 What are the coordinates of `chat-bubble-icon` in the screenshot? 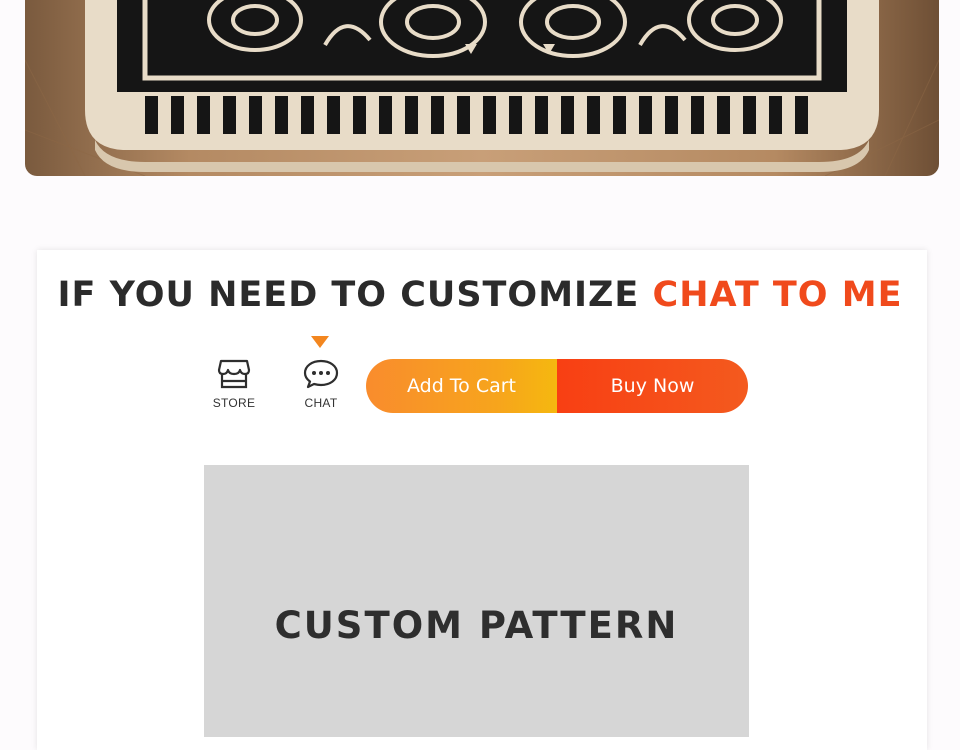 It's located at (321, 374).